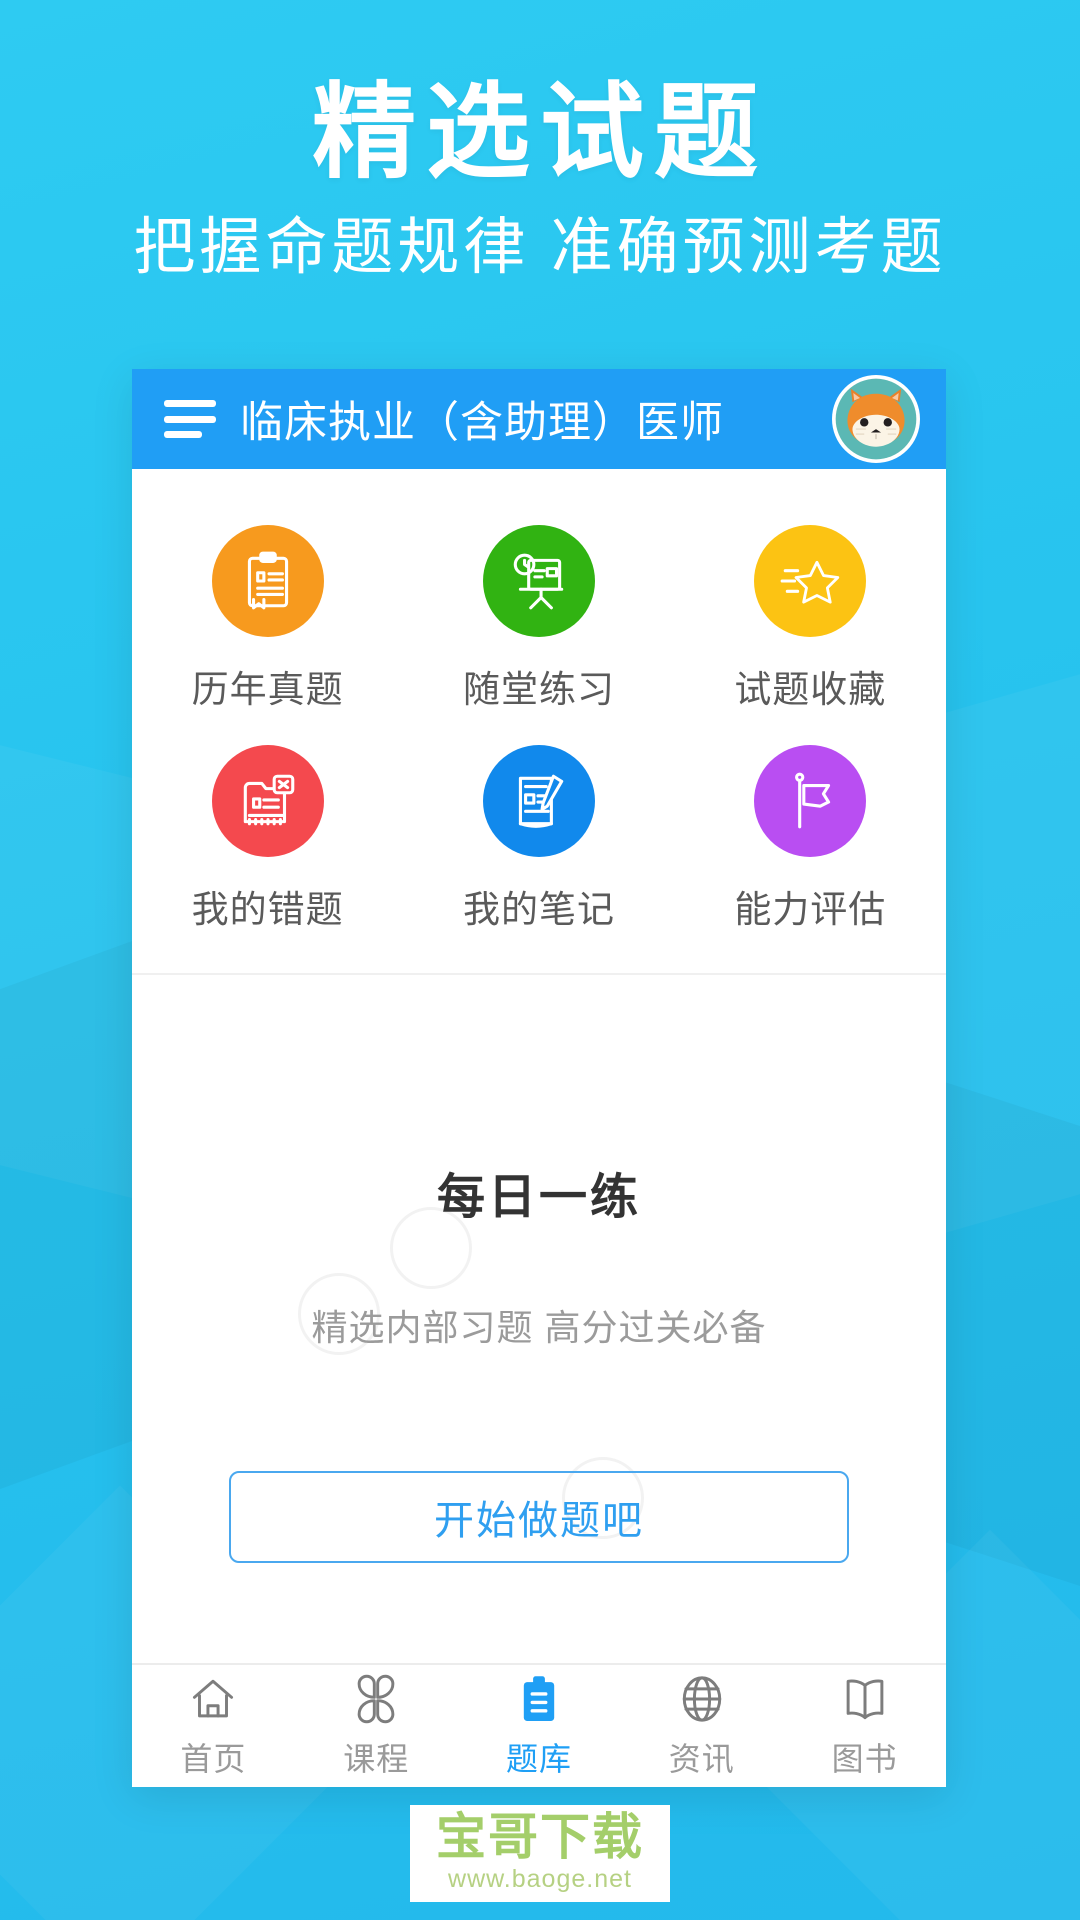 This screenshot has width=1080, height=1920. What do you see at coordinates (876, 419) in the screenshot?
I see `fox-avatar-icon` at bounding box center [876, 419].